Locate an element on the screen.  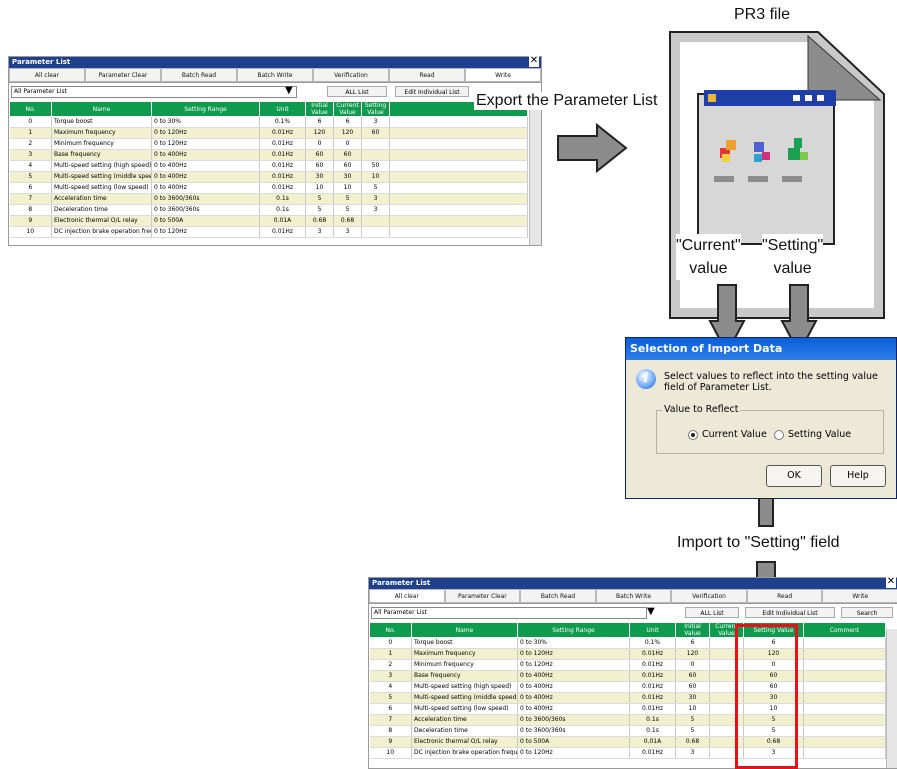
ok-button: OK is located at coordinates (794, 476).